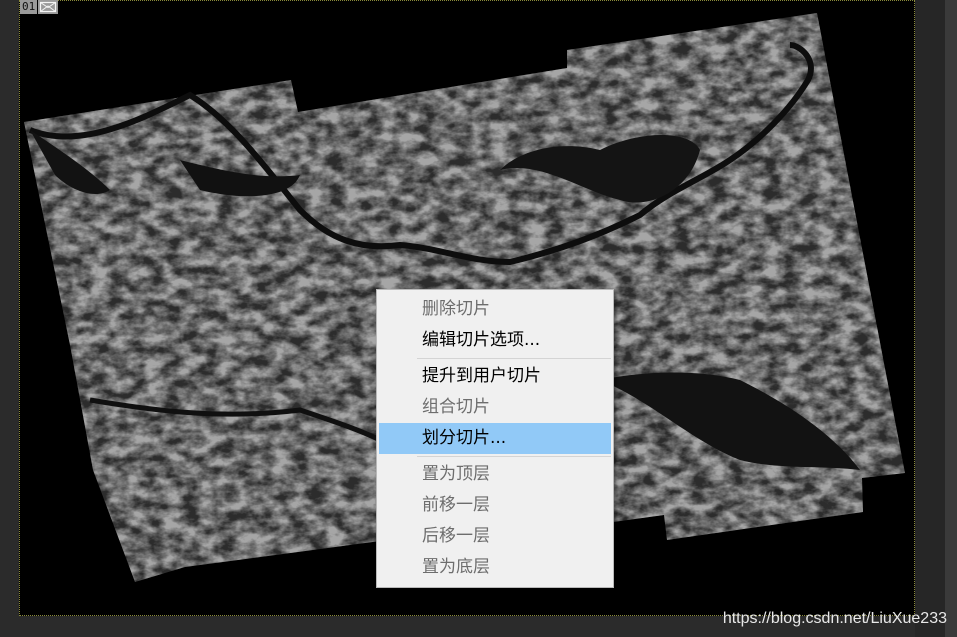  What do you see at coordinates (456, 536) in the screenshot?
I see `menu-item: 后移一层` at bounding box center [456, 536].